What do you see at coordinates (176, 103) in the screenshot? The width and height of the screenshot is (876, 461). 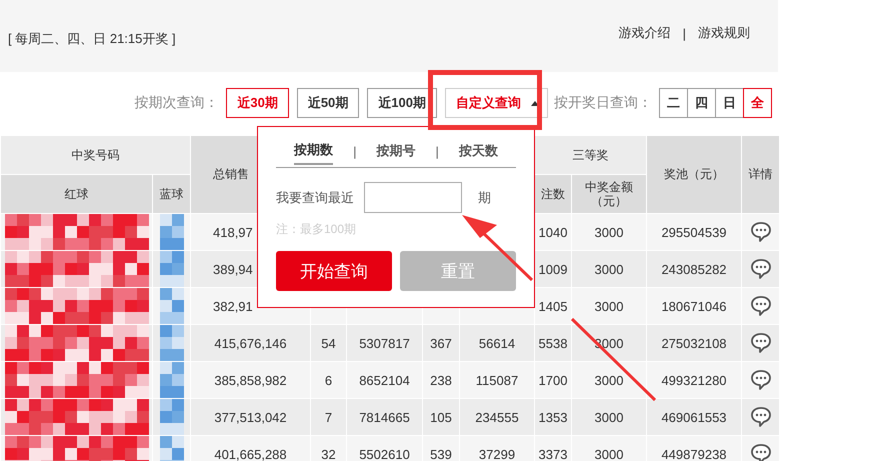 I see `period-filter-label: 按期次查询：` at bounding box center [176, 103].